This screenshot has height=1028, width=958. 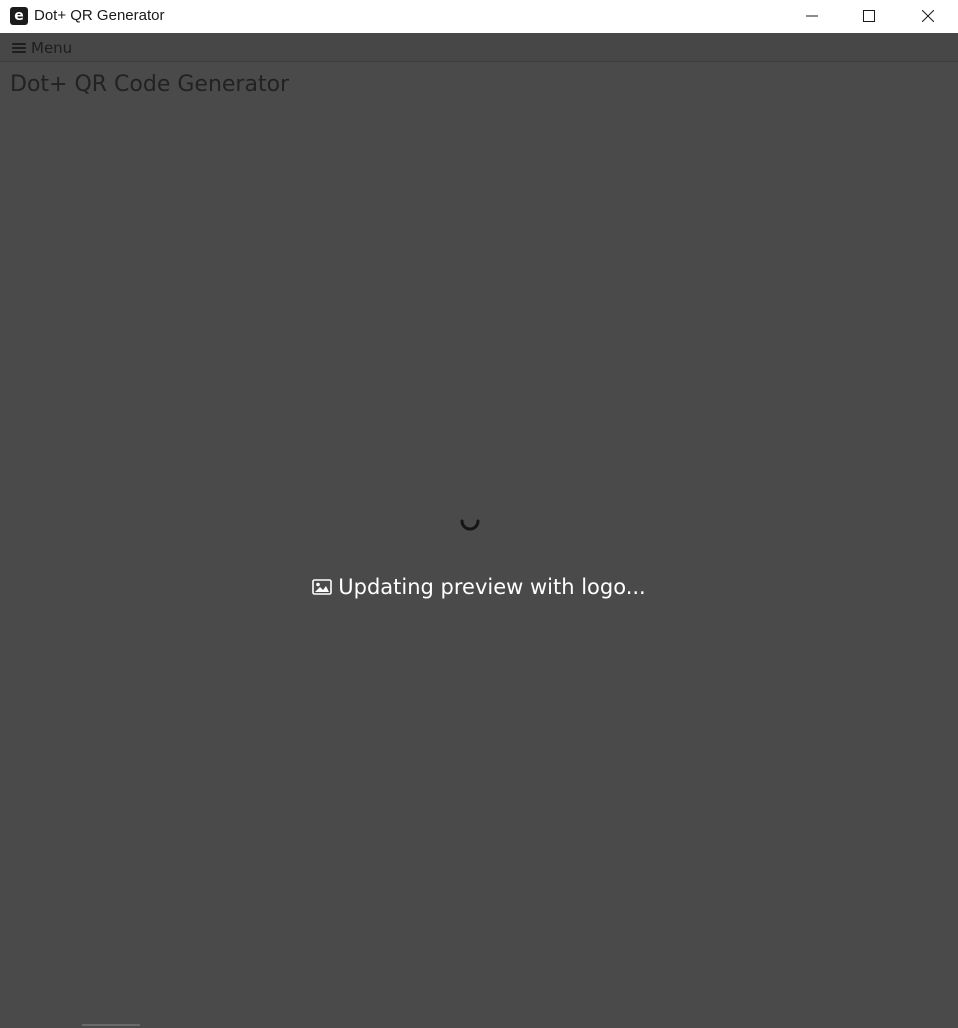 What do you see at coordinates (99, 15) in the screenshot?
I see `window-title: Dot+ QR Generator` at bounding box center [99, 15].